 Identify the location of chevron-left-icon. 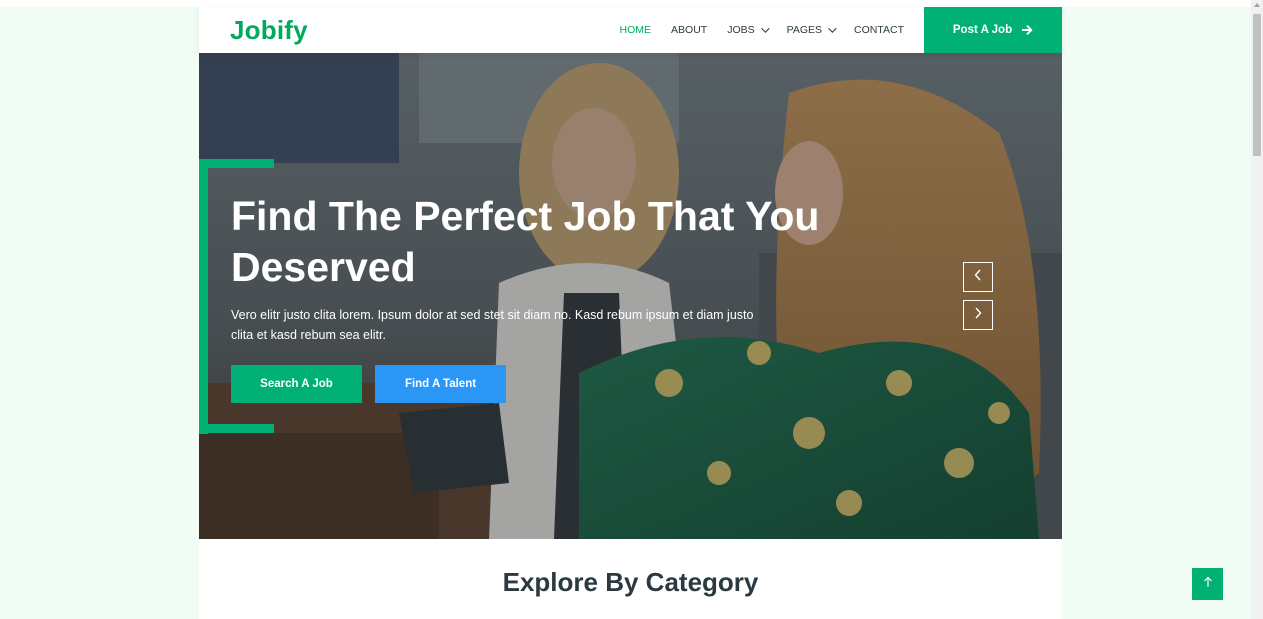
(978, 277).